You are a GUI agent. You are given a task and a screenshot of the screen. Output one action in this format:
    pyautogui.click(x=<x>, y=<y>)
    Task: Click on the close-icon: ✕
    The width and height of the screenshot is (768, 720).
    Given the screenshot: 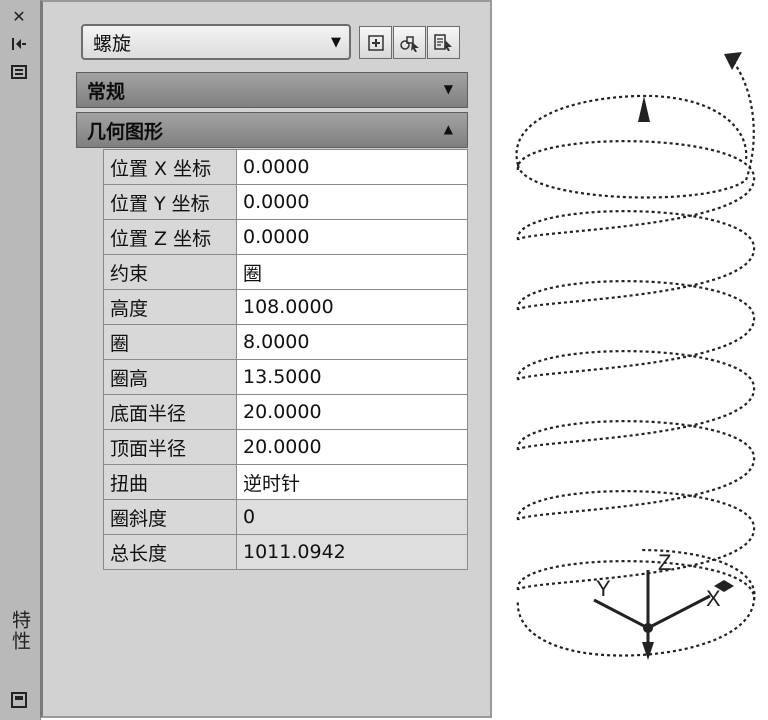 What is the action you would take?
    pyautogui.click(x=19, y=16)
    